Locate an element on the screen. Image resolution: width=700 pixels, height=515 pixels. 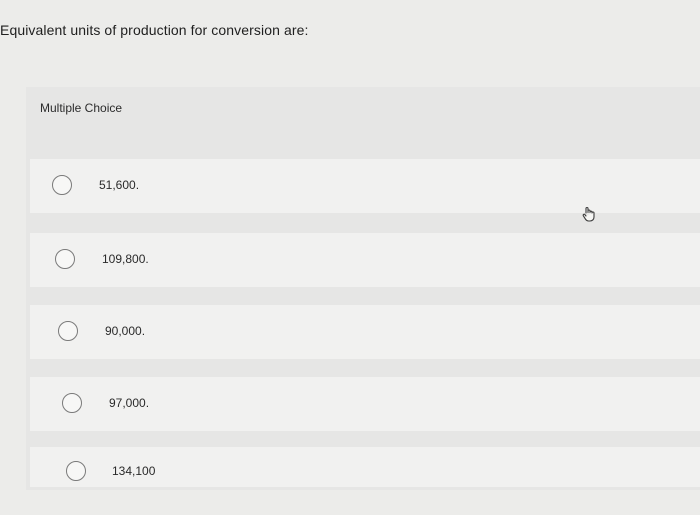
answer-option-label: 51,600. is located at coordinates (119, 185).